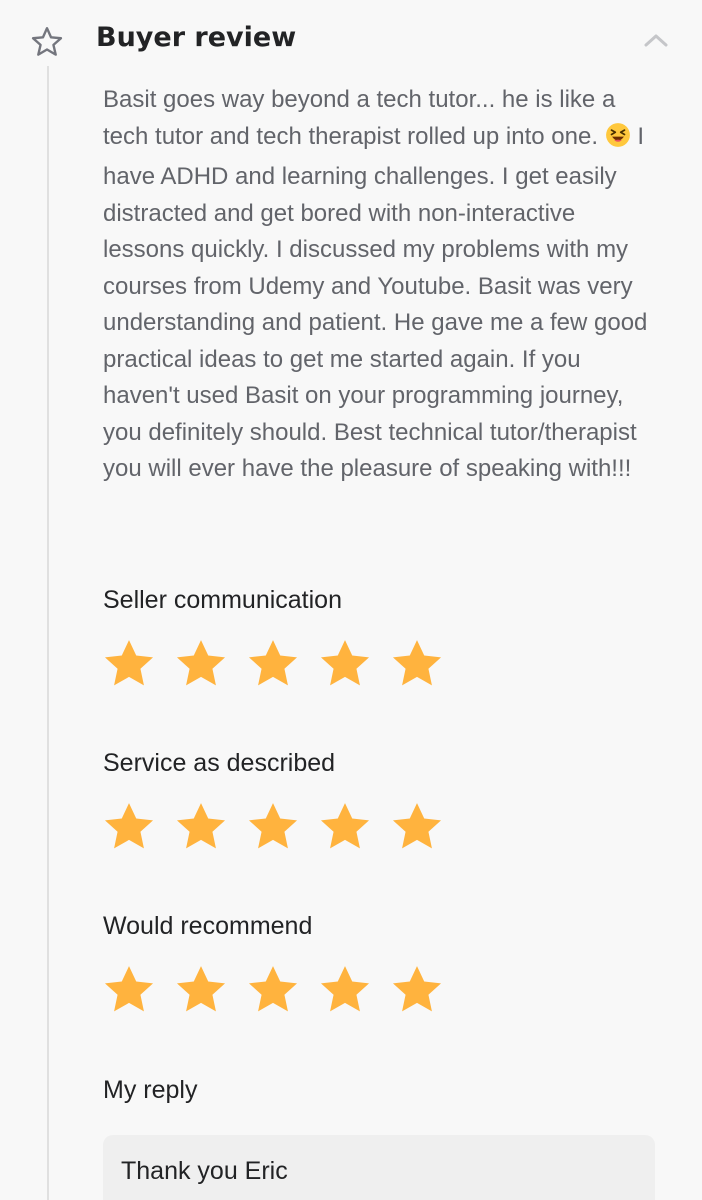 The height and width of the screenshot is (1200, 702). Describe the element at coordinates (48, 633) in the screenshot. I see `timeline-divider` at that location.